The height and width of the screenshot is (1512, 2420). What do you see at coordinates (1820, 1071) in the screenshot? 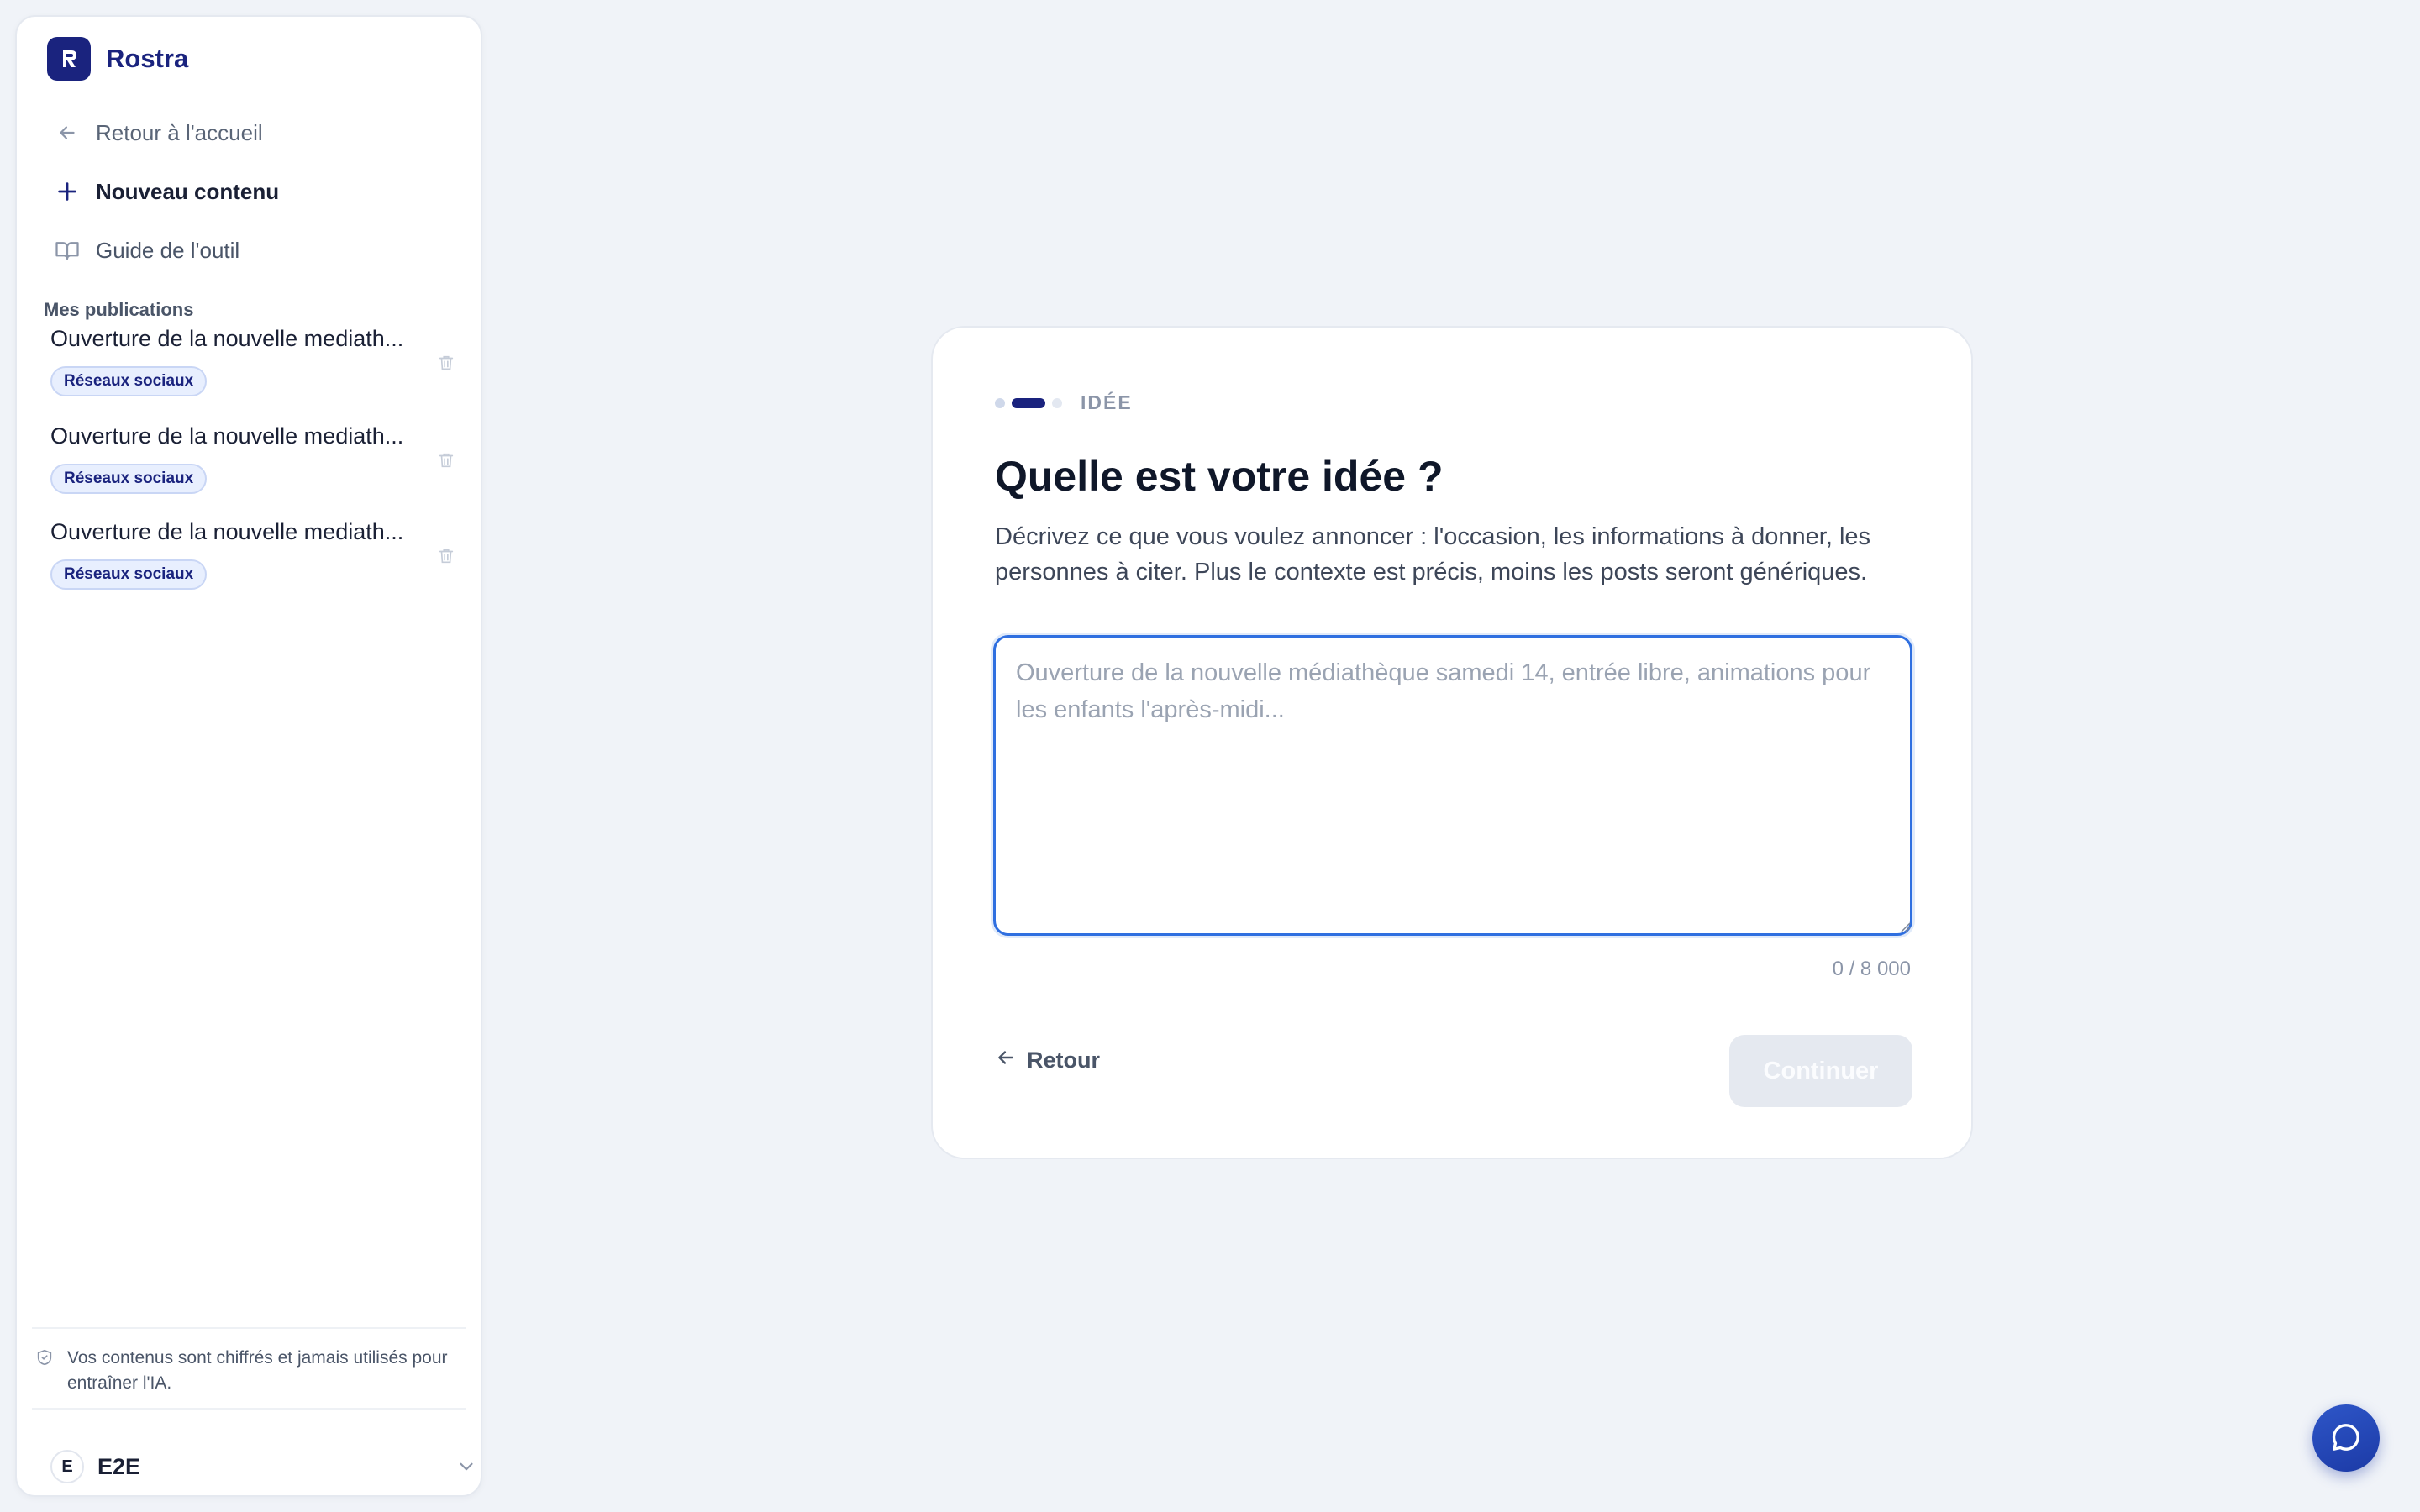
I see `continue-button: Continuer` at bounding box center [1820, 1071].